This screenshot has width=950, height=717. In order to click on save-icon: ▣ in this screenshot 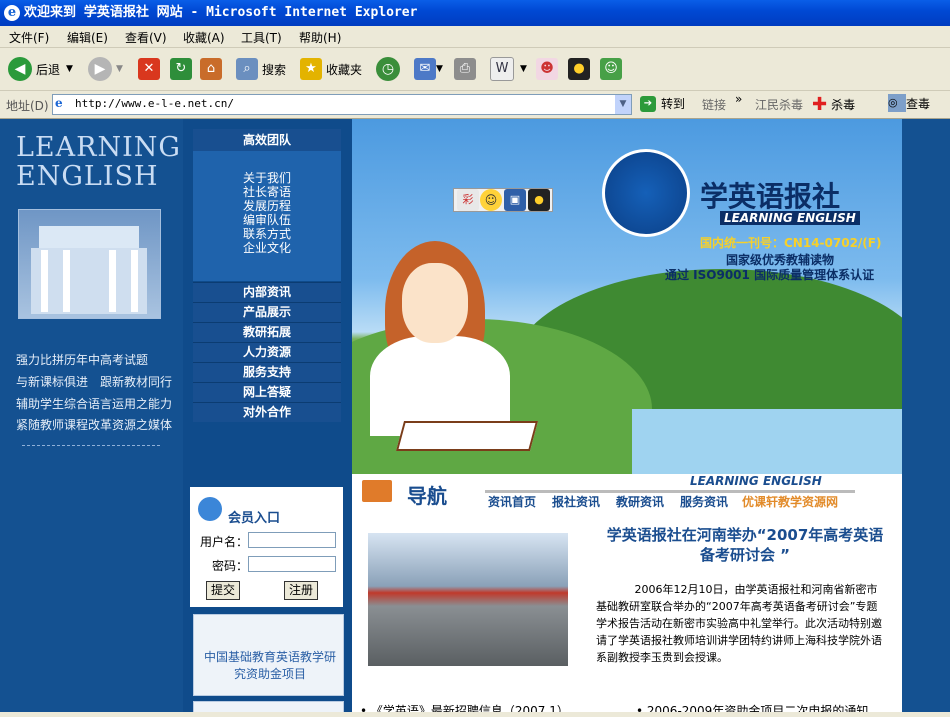, I will do `click(515, 200)`.